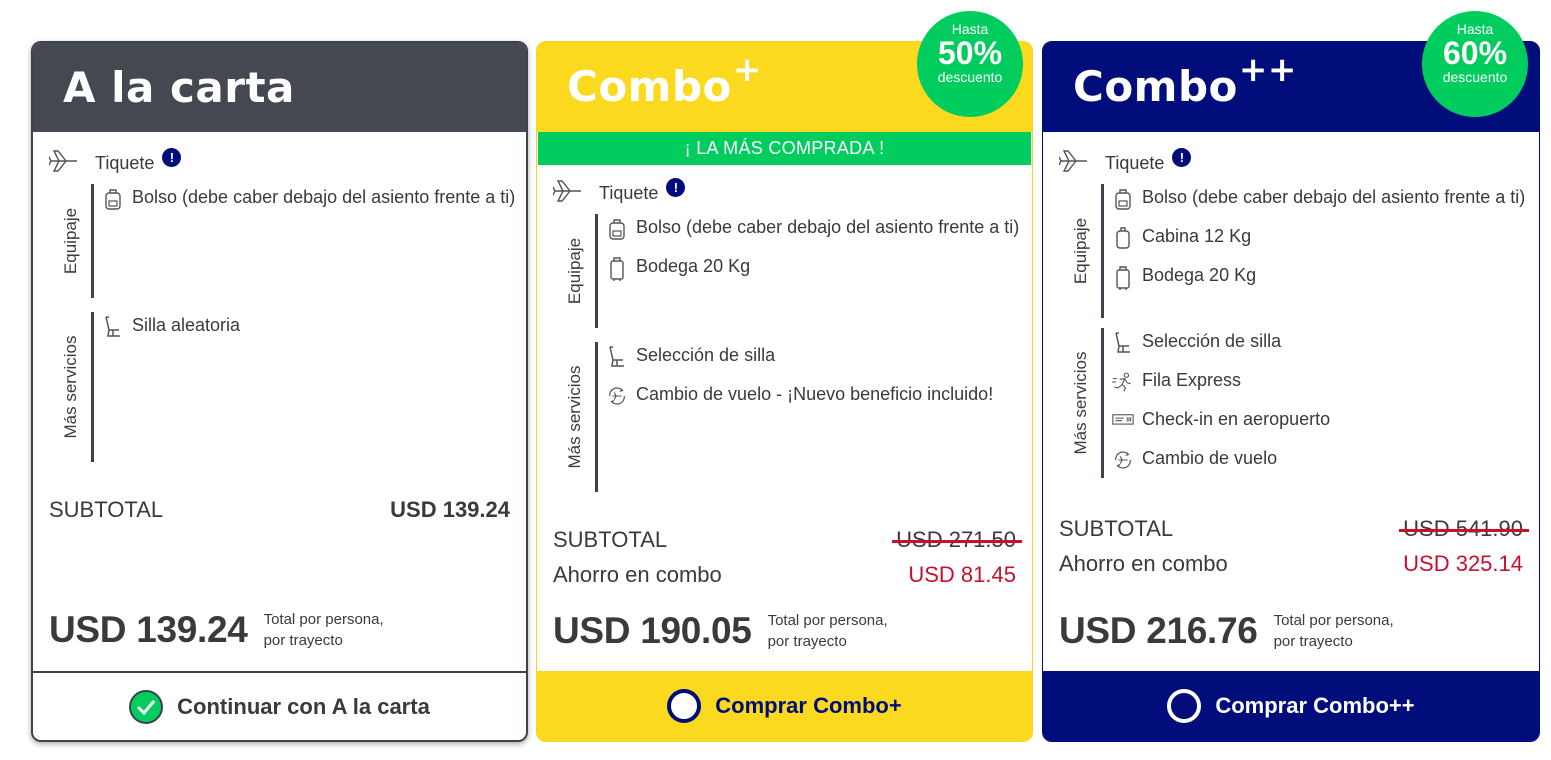 This screenshot has width=1551, height=760. I want to click on card-title: Combo++, so click(1185, 80).